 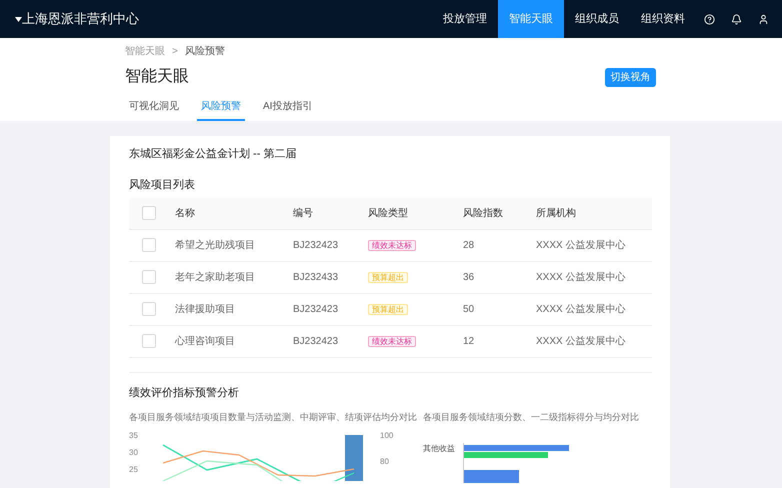 What do you see at coordinates (468, 341) in the screenshot?
I see `table-cell: 12` at bounding box center [468, 341].